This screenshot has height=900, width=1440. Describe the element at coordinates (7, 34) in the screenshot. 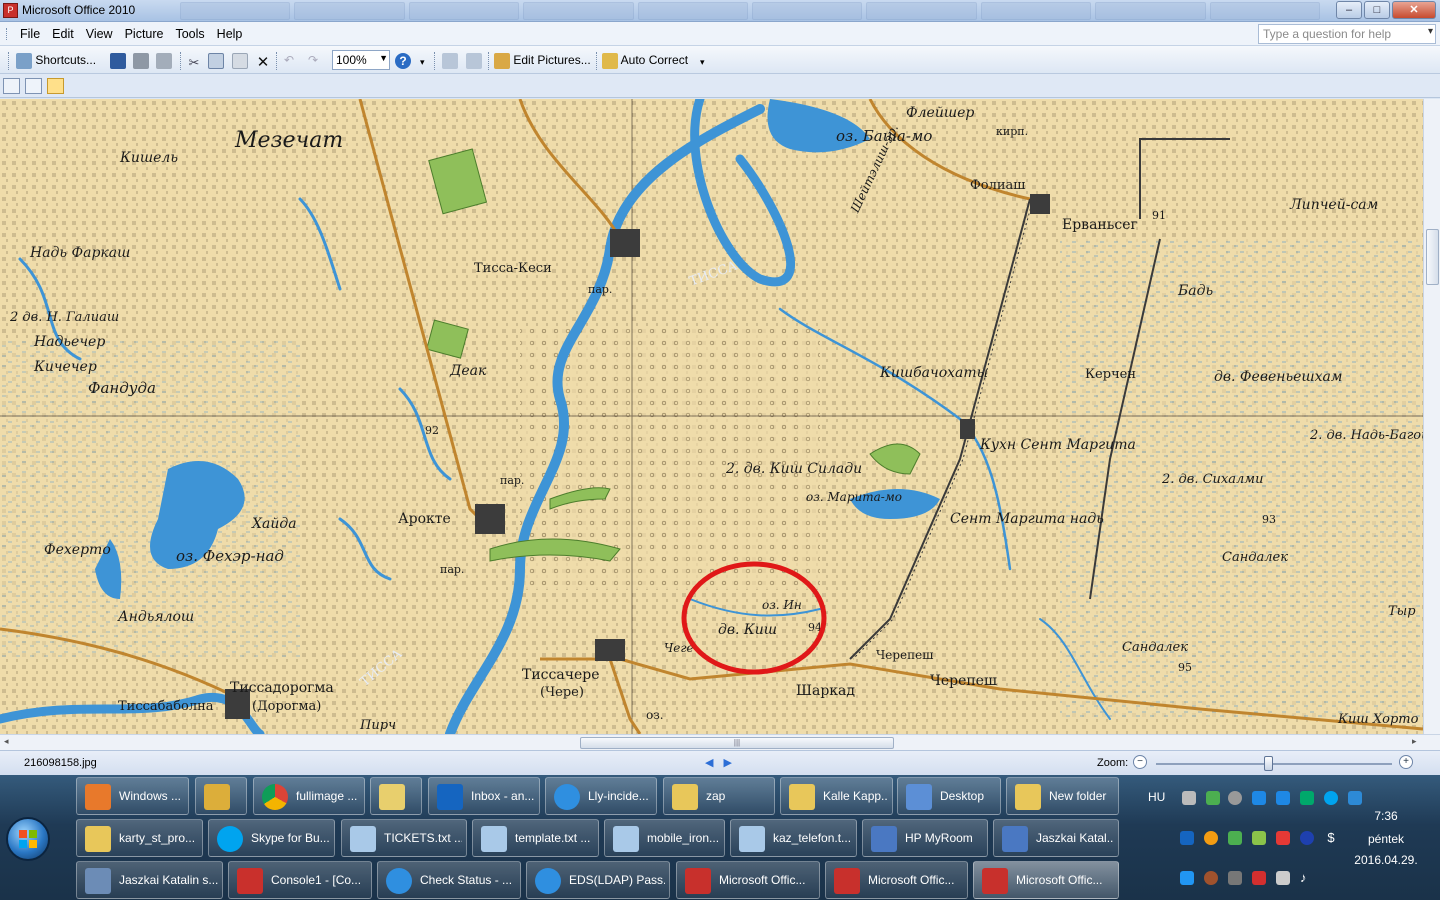

I see `menu-grip` at that location.